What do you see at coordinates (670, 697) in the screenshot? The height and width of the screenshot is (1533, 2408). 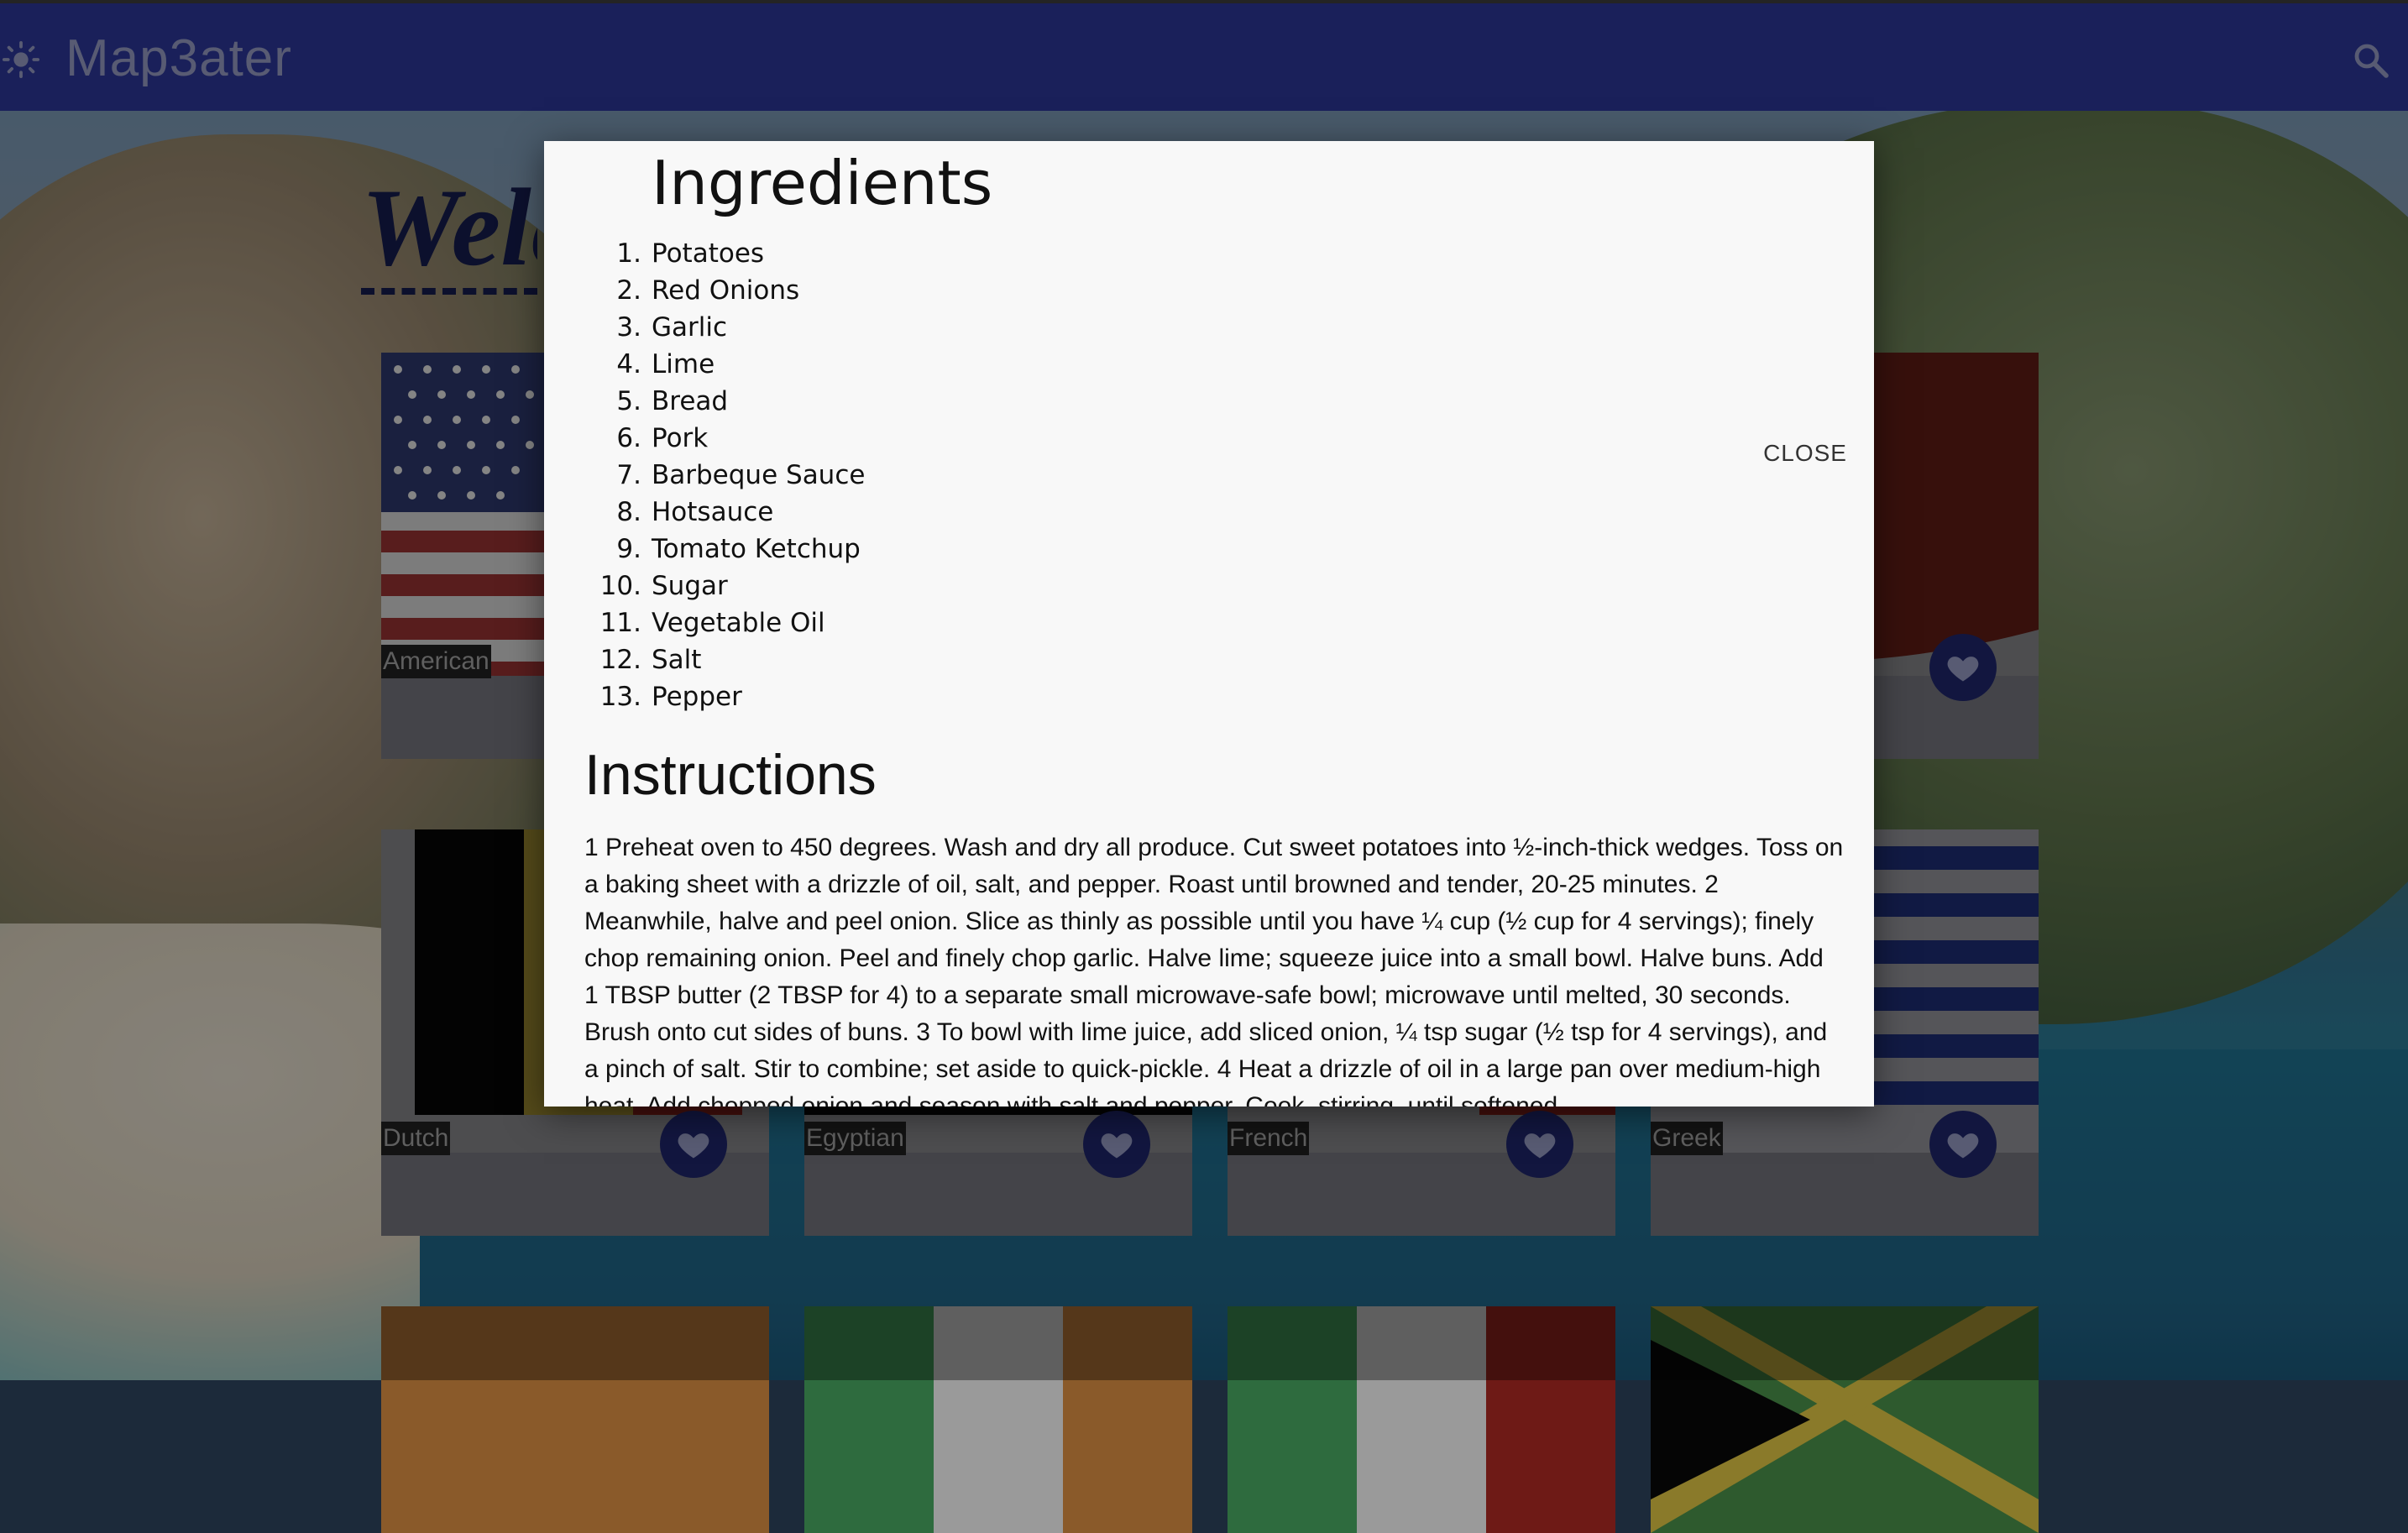 I see `list-item: 13. Pepper` at bounding box center [670, 697].